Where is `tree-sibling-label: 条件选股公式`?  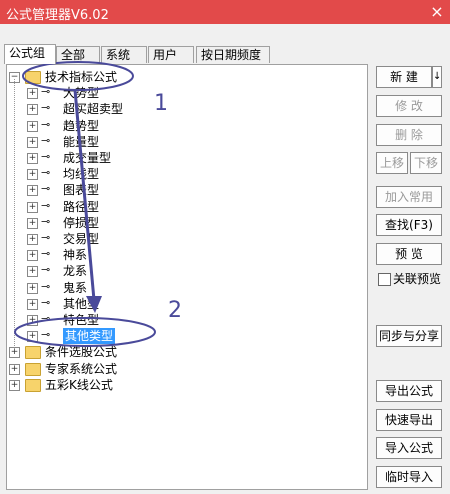 tree-sibling-label: 条件选股公式 is located at coordinates (81, 352).